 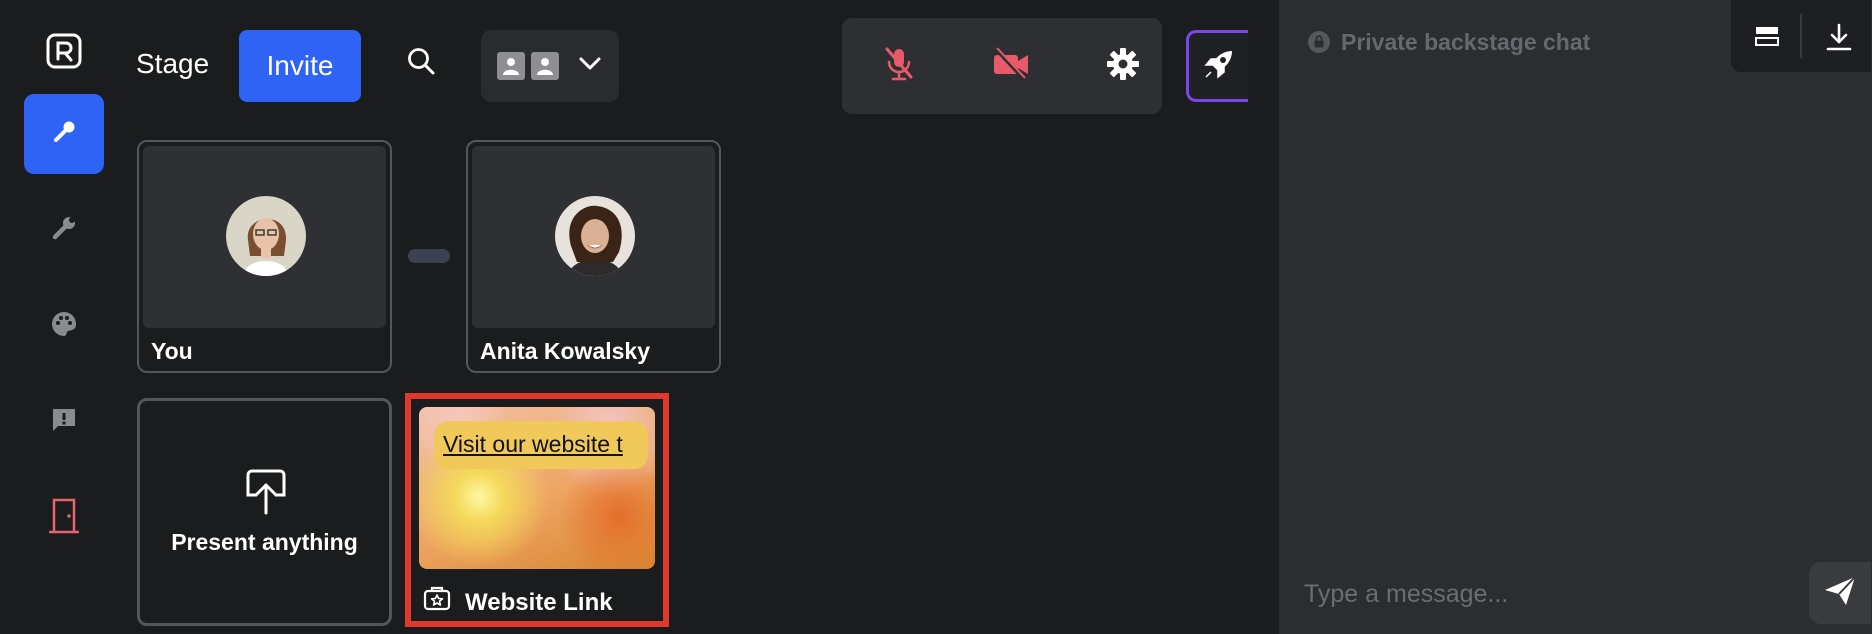 I want to click on download-icon, so click(x=1839, y=39).